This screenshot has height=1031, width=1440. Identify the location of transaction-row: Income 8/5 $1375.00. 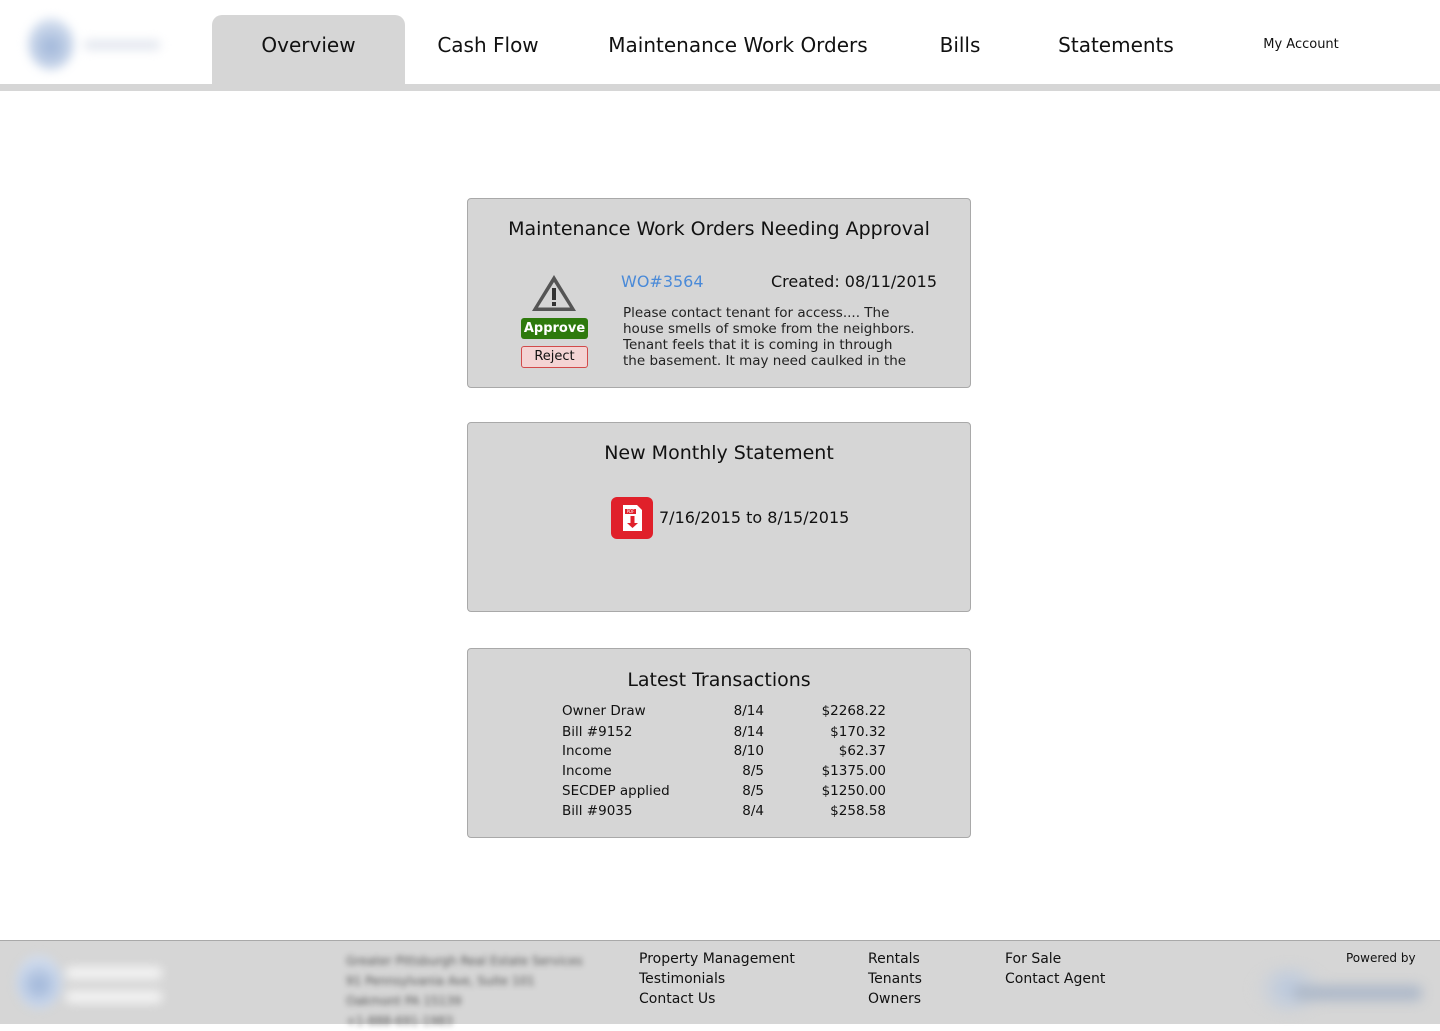
(727, 773).